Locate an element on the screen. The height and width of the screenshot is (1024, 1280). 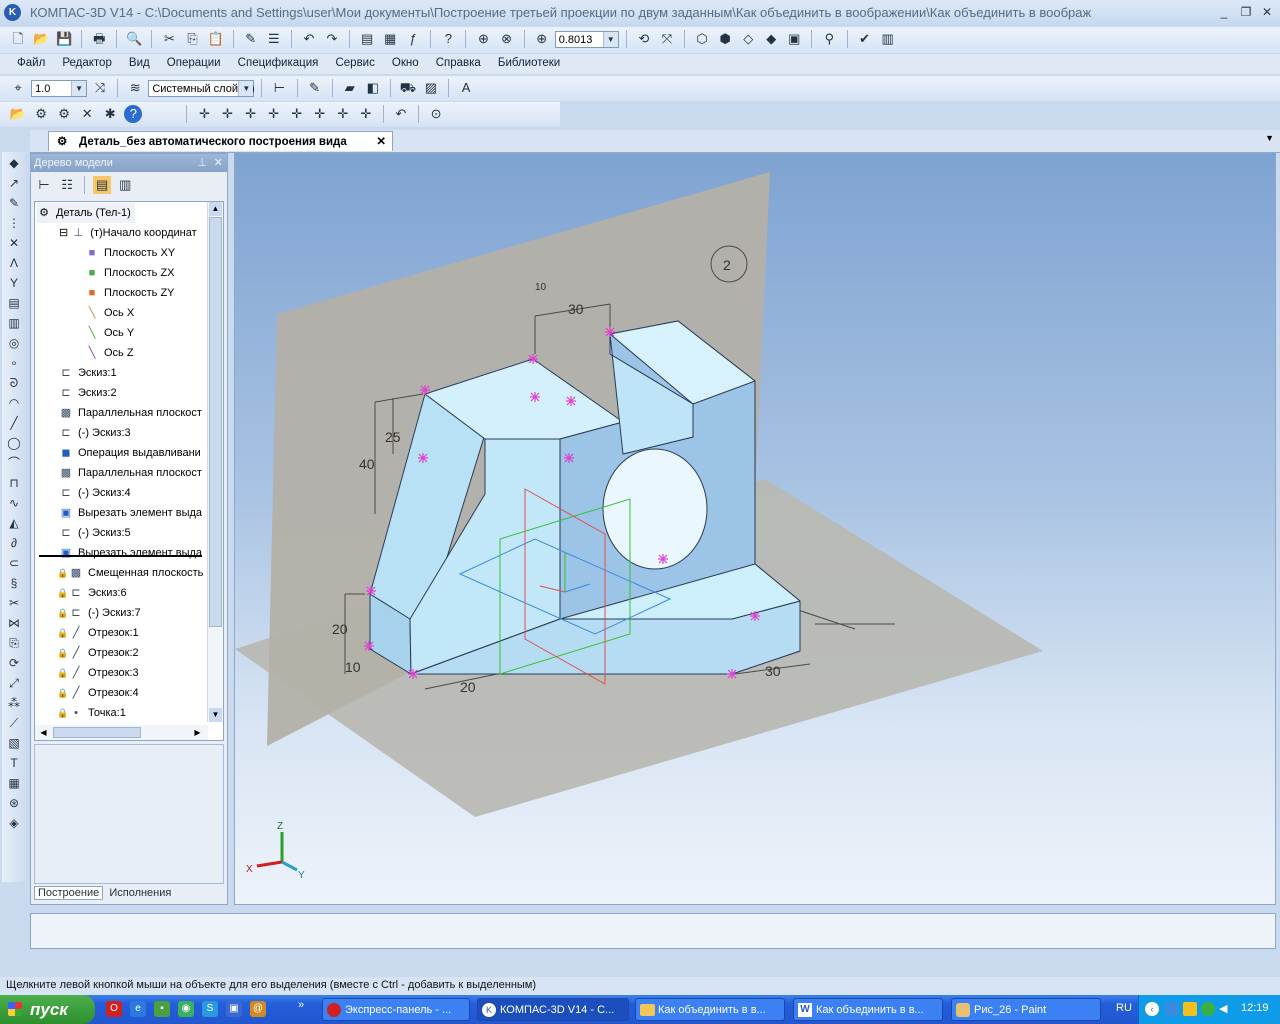
scale-tool-icon: ⤢ is located at coordinates (14, 683).